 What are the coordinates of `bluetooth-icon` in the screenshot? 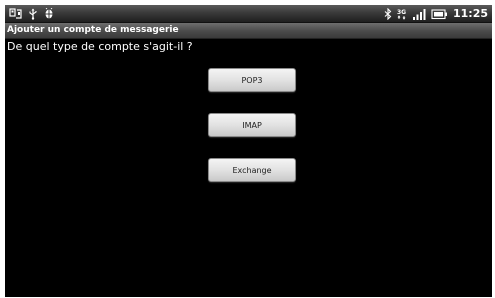 It's located at (388, 13).